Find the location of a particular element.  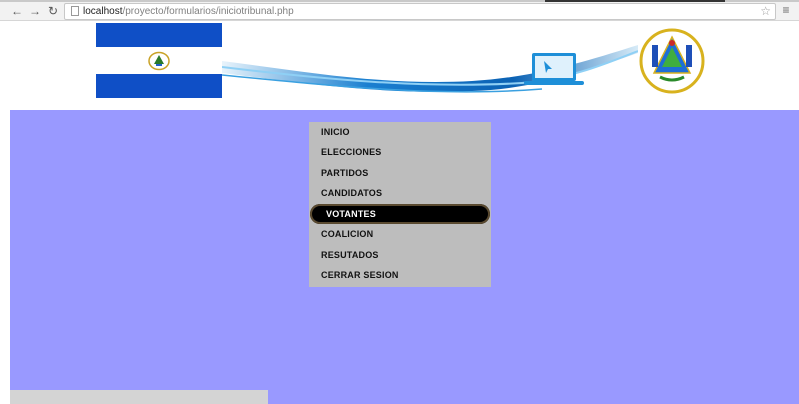

menu-item-inicio: INICIO is located at coordinates (400, 132).